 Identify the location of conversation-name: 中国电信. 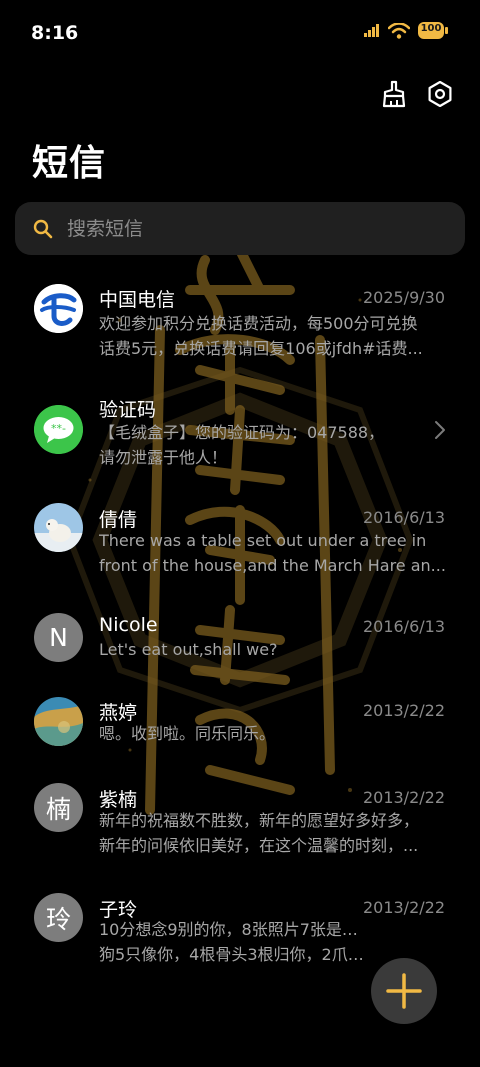
(137, 300).